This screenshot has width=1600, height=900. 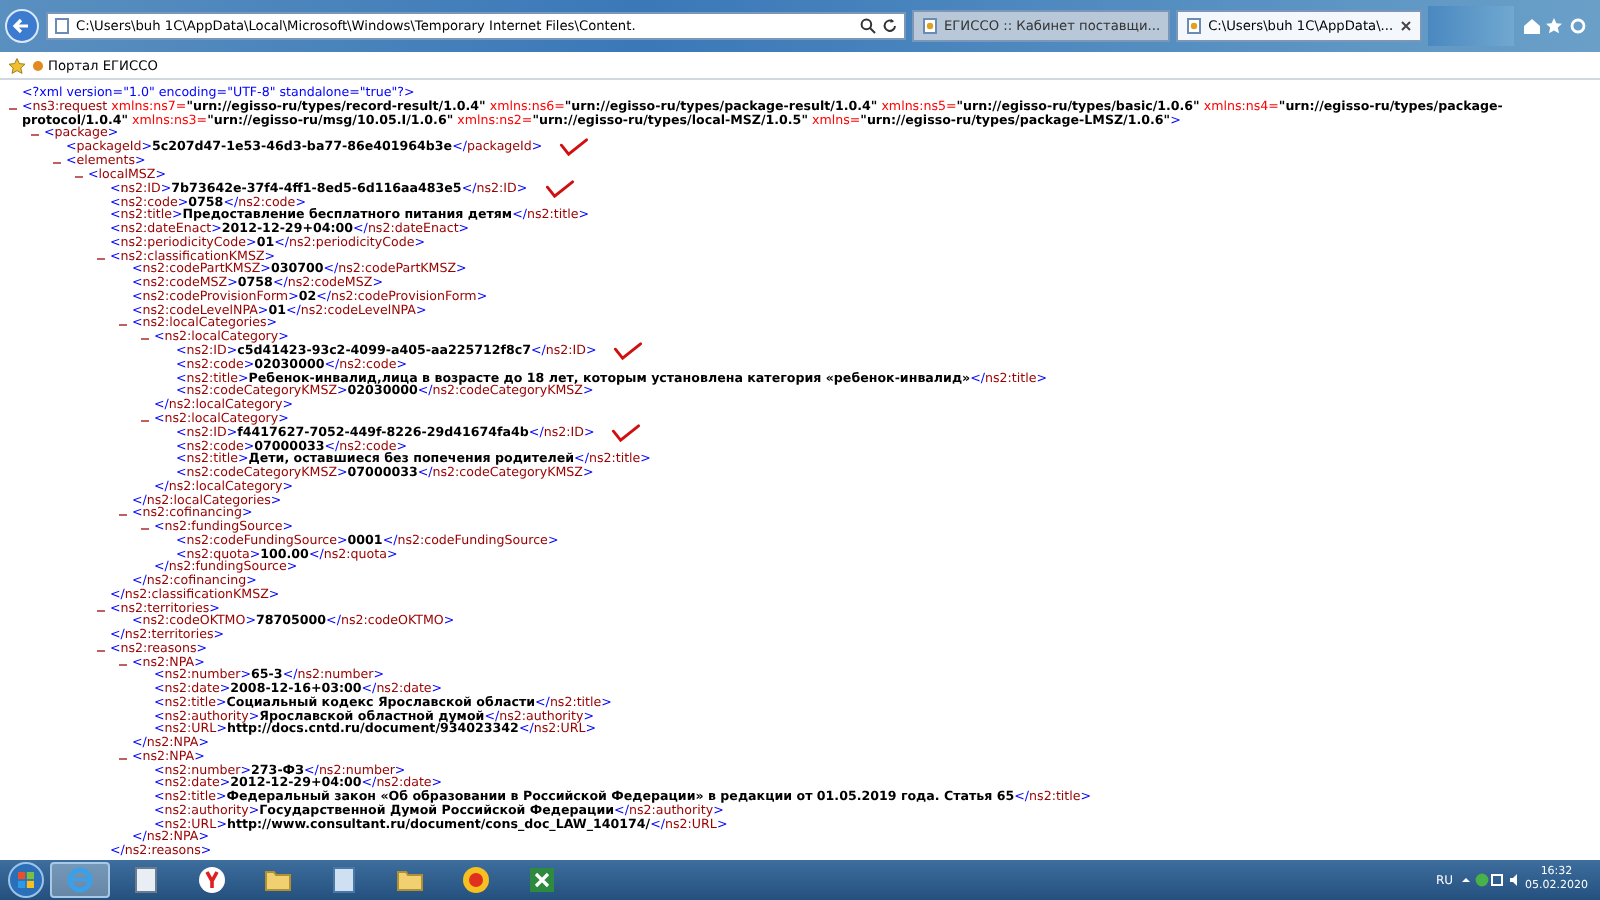 I want to click on toolbar-icons, so click(x=1554, y=26).